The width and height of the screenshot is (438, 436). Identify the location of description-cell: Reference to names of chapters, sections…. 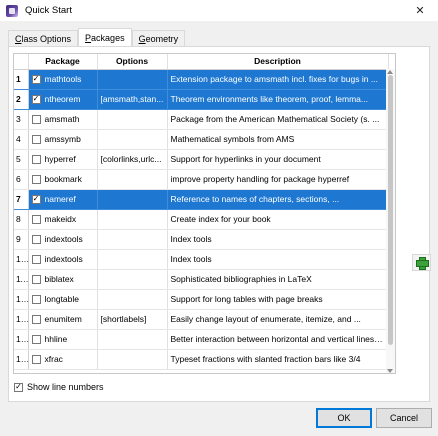
(278, 199).